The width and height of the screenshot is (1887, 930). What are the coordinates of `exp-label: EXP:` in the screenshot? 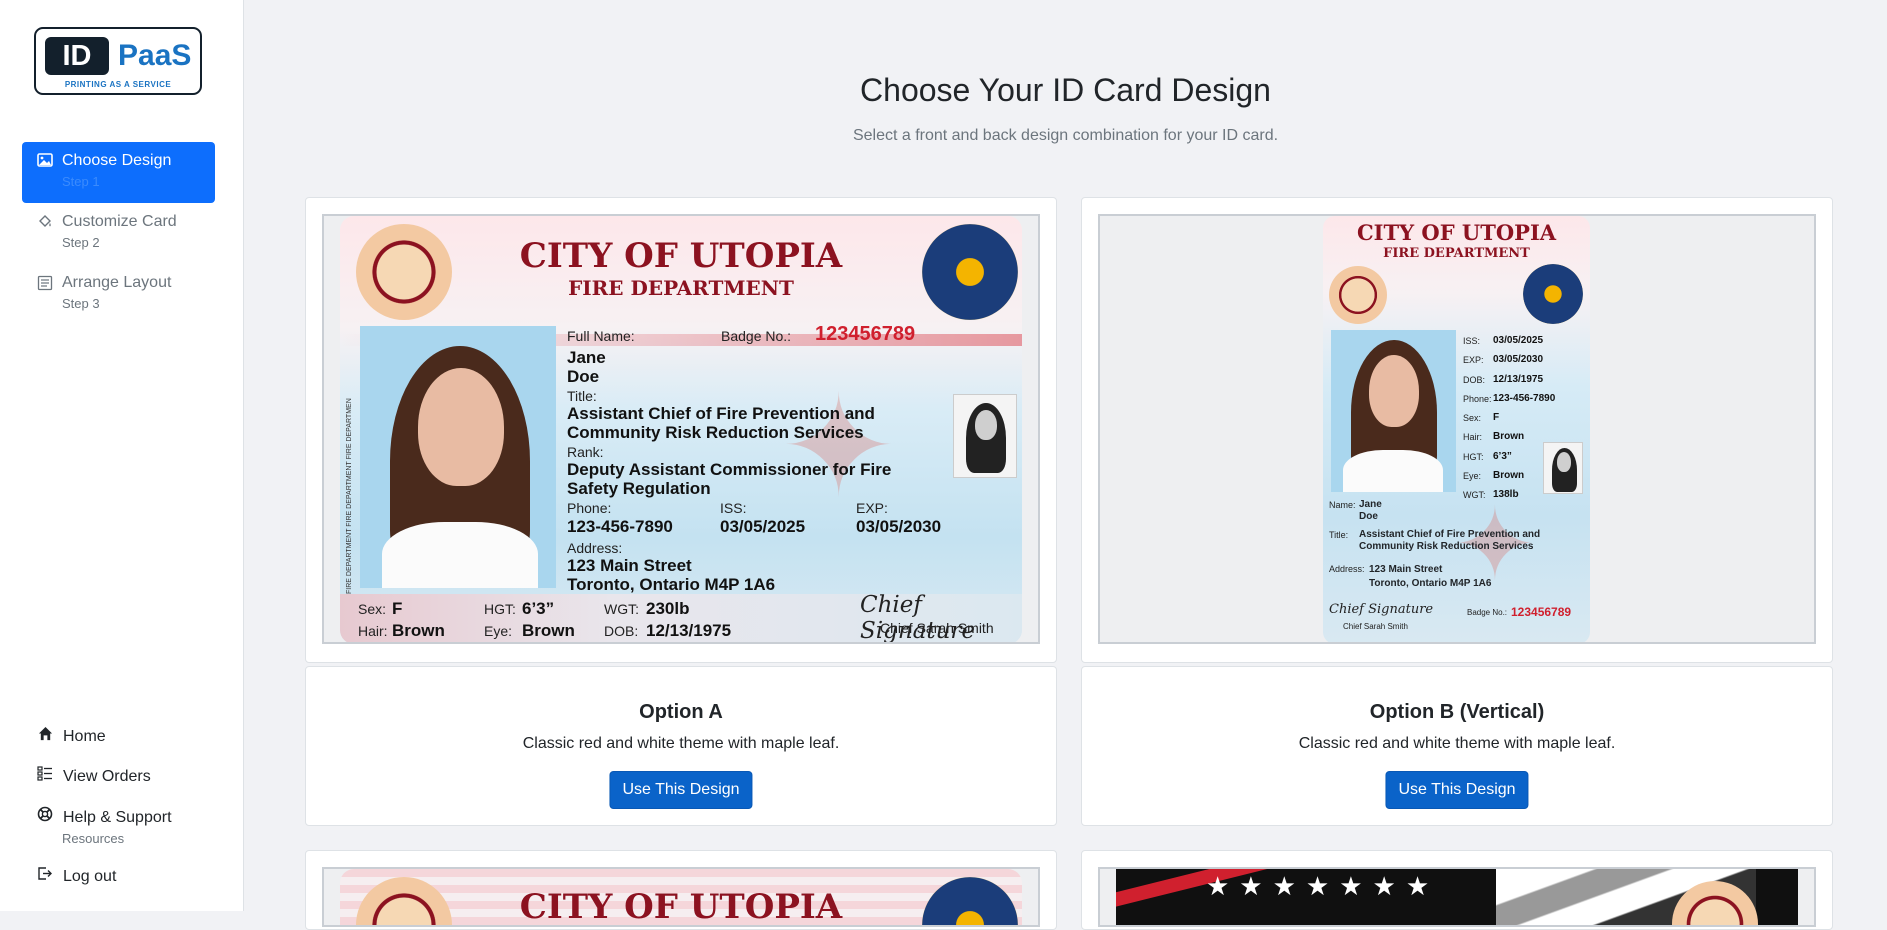 It's located at (872, 508).